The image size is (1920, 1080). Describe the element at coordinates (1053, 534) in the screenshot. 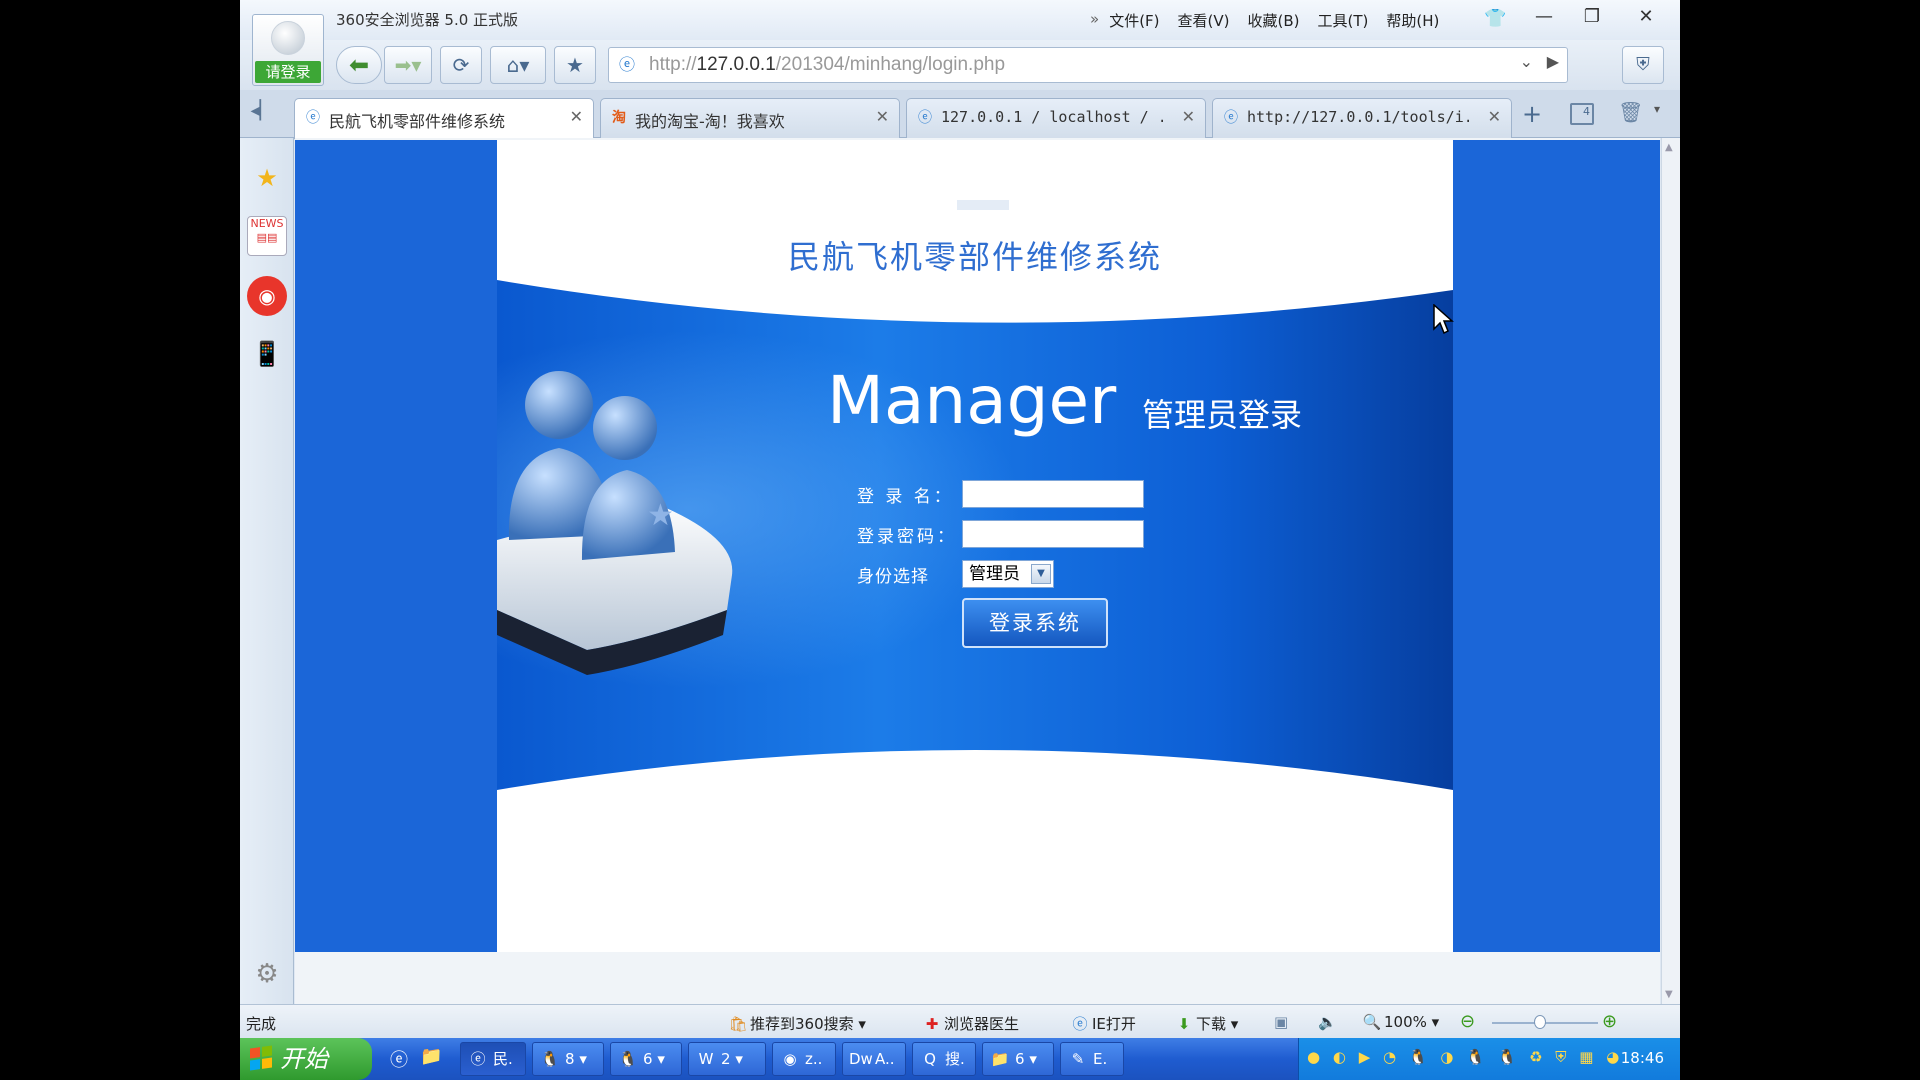

I see `password-input` at that location.